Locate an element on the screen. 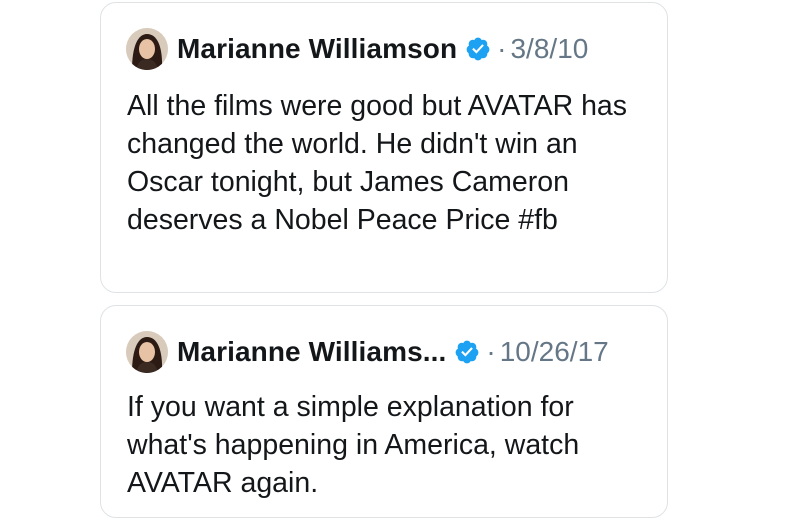 Image resolution: width=785 pixels, height=525 pixels. author-name: Marianne Williamson is located at coordinates (317, 49).